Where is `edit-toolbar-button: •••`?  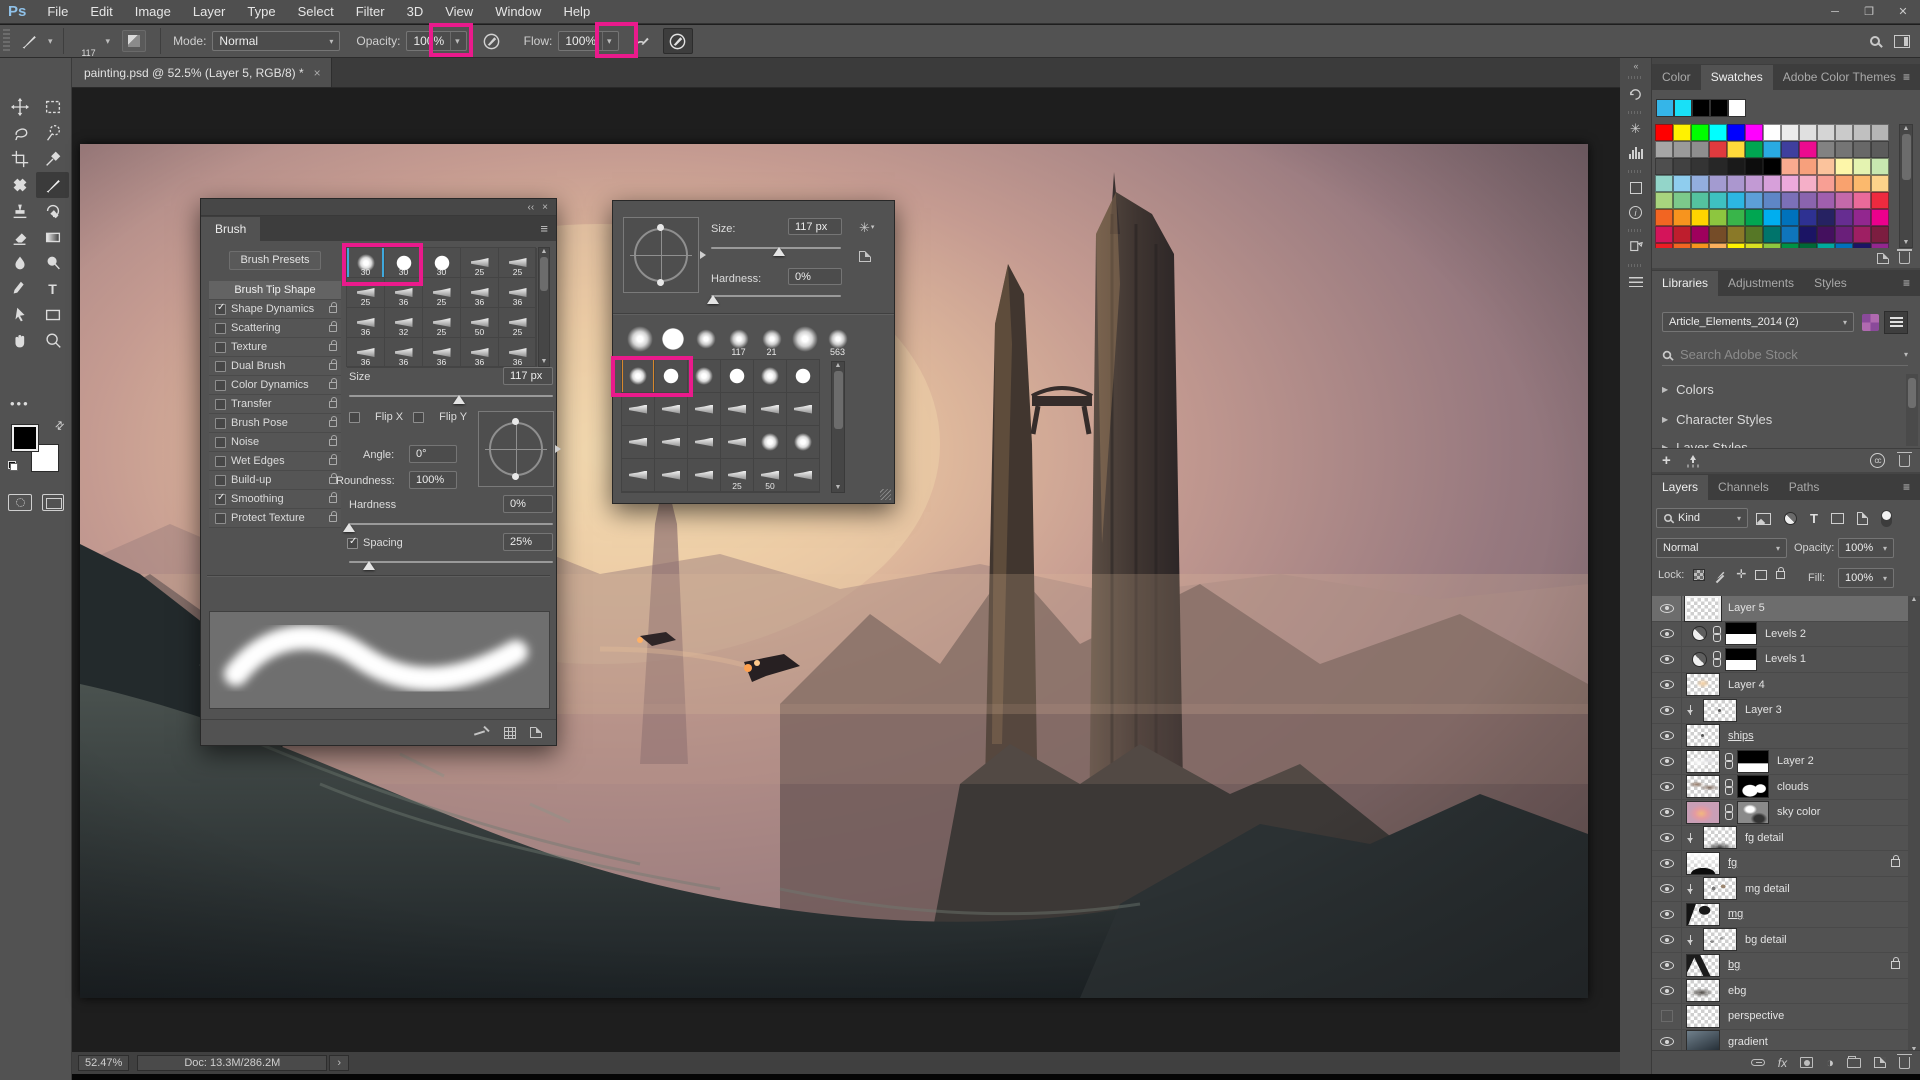 edit-toolbar-button: ••• is located at coordinates (20, 403).